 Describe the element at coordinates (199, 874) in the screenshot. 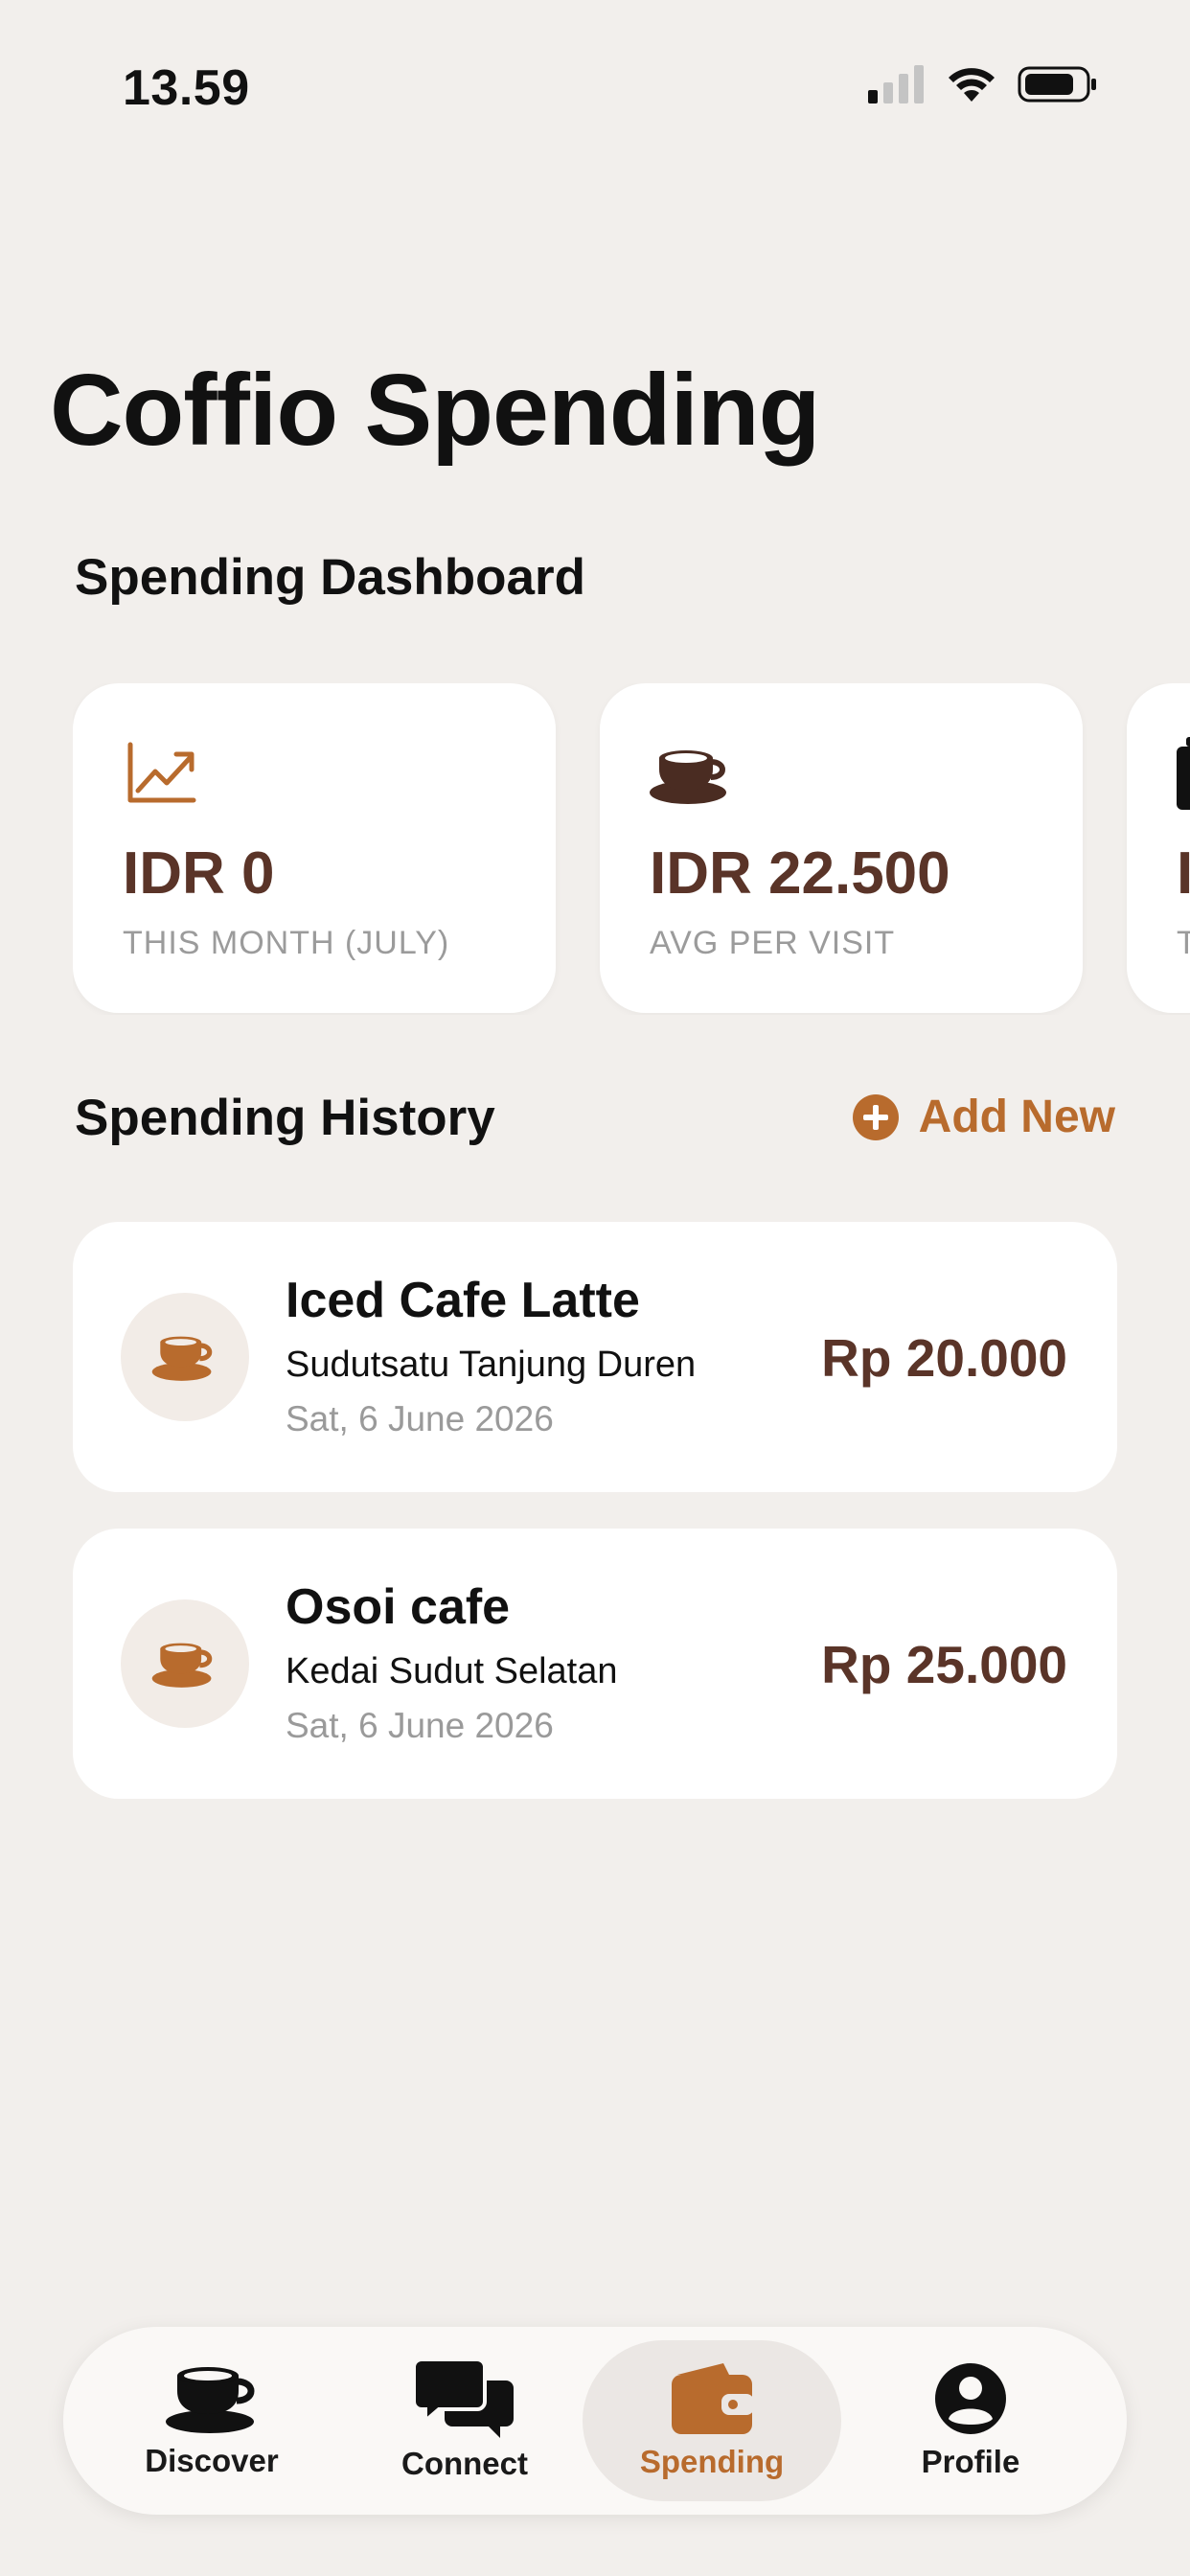

I see `stat-value: IDR 0` at that location.